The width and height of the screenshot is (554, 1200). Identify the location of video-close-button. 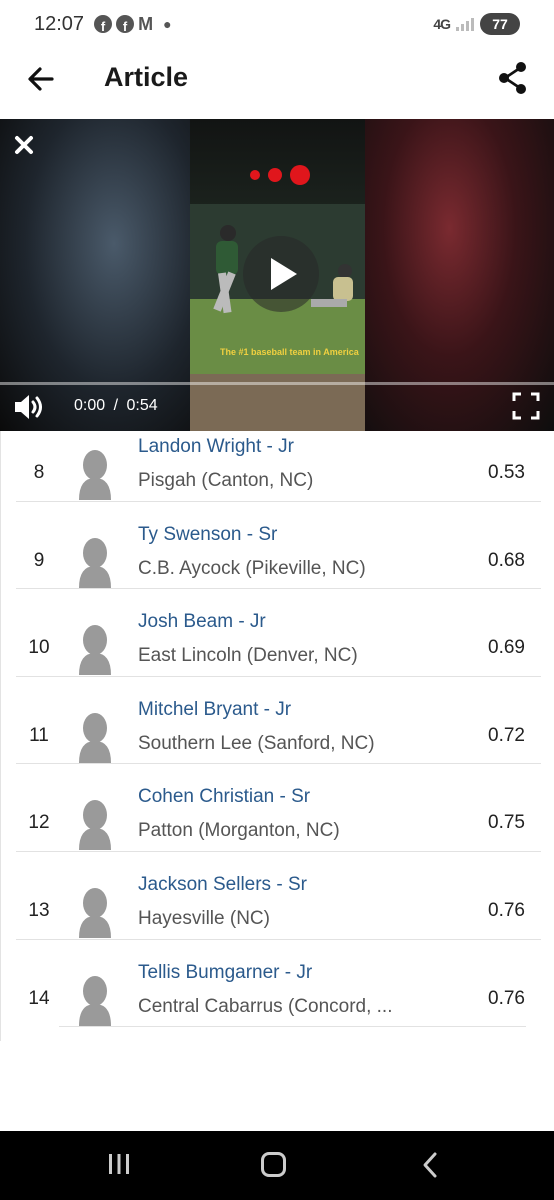
(24, 145).